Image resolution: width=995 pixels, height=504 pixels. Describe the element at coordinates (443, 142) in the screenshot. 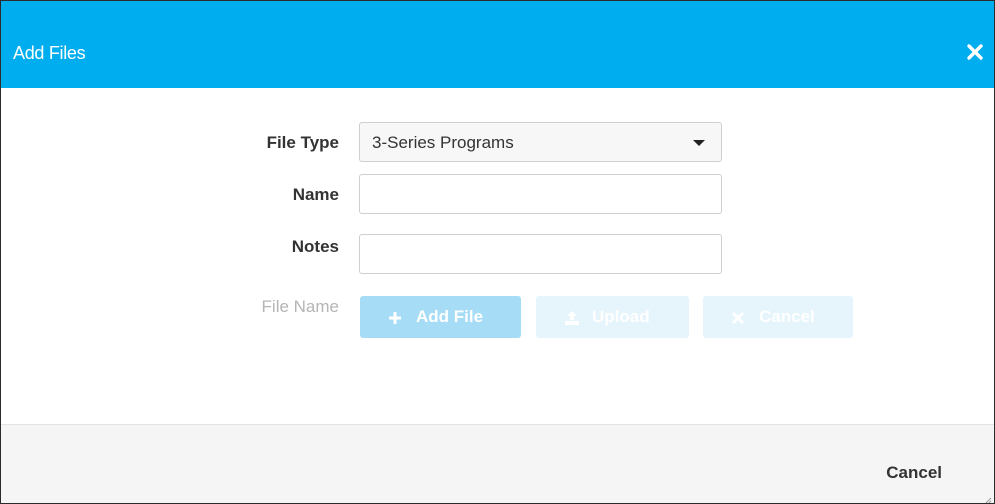

I see `file-type-value: 3-Series Programs` at that location.